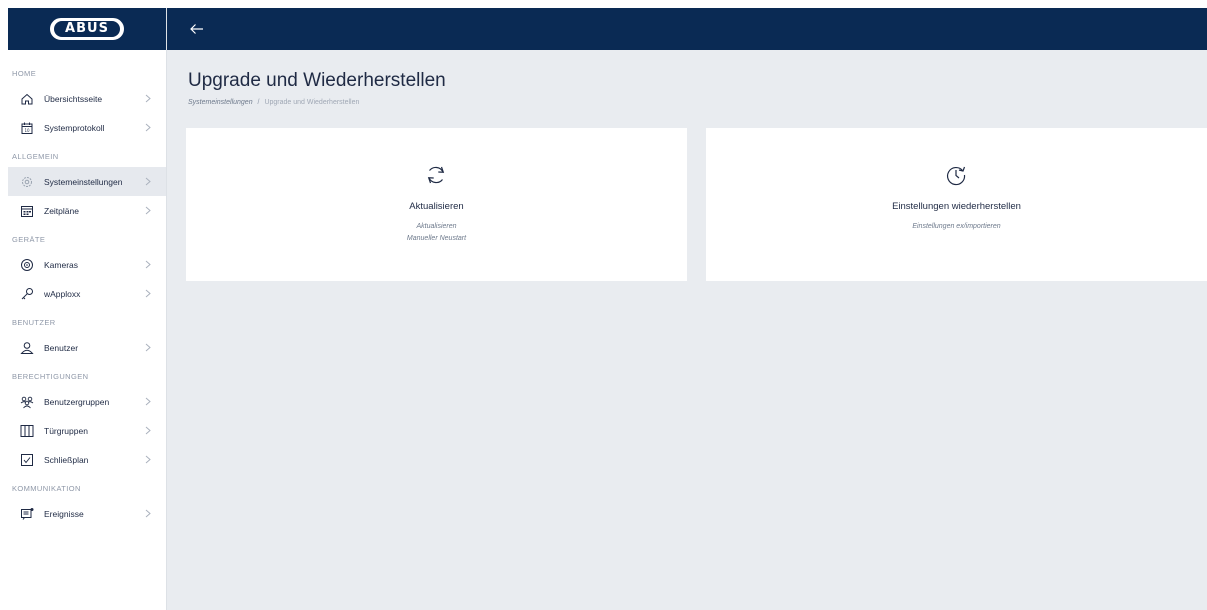 The width and height of the screenshot is (1207, 610). I want to click on sidebar-item-label: wApploxx, so click(62, 293).